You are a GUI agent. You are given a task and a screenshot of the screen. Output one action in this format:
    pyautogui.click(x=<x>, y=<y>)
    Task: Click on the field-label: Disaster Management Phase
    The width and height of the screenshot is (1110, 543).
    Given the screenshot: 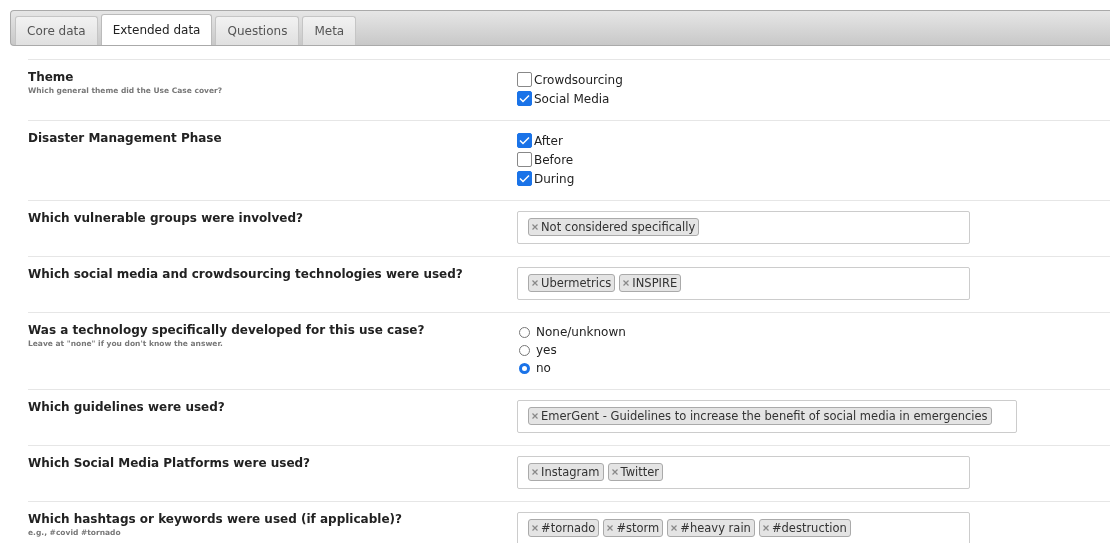 What is the action you would take?
    pyautogui.click(x=125, y=138)
    